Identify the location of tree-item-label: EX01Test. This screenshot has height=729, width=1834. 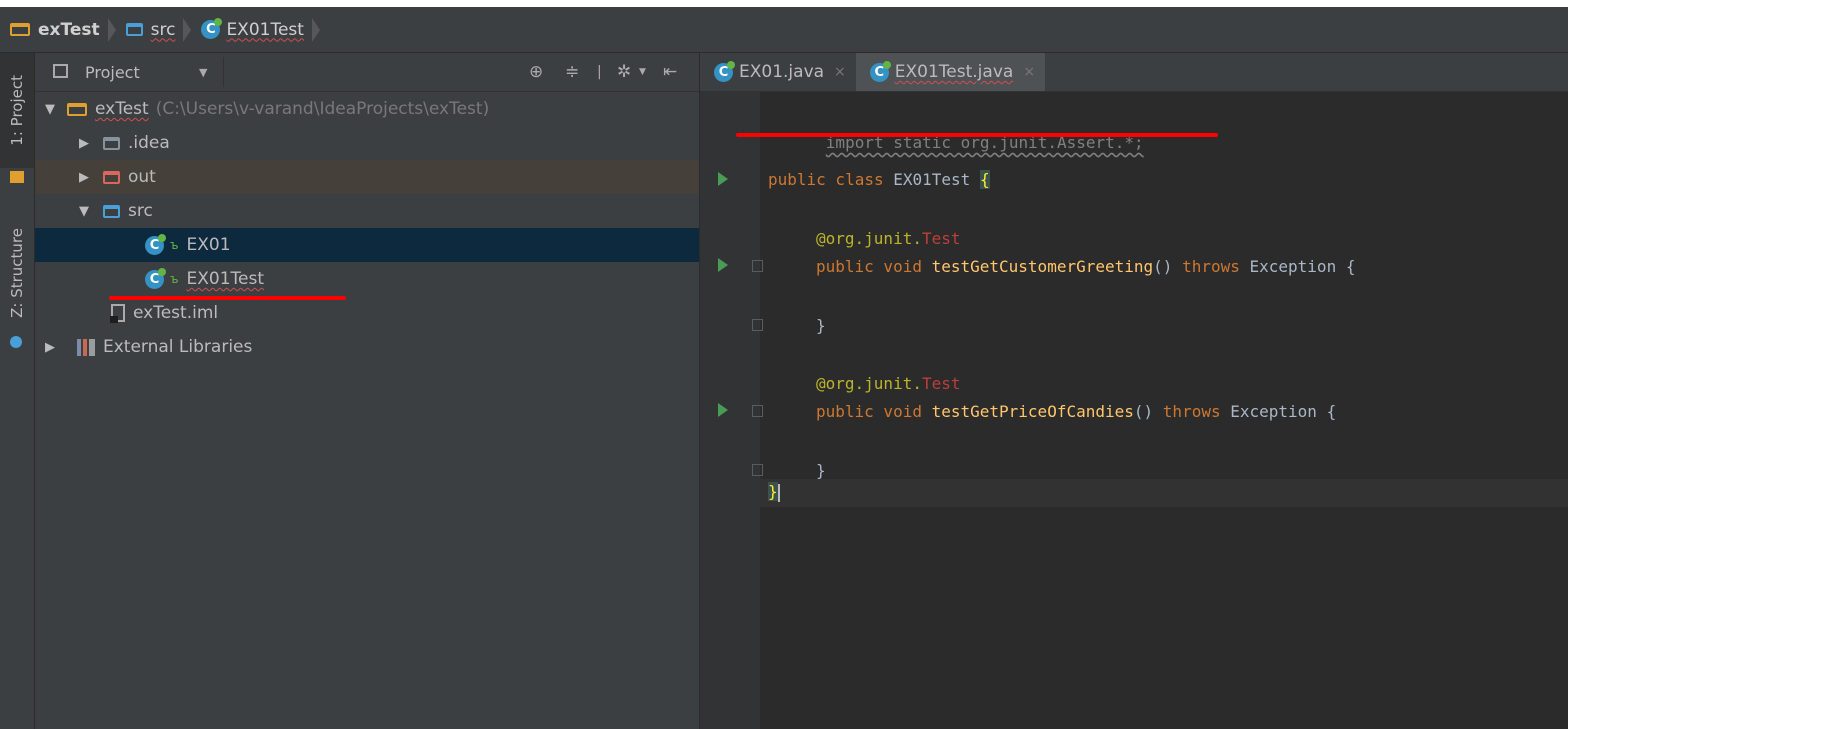
(225, 279).